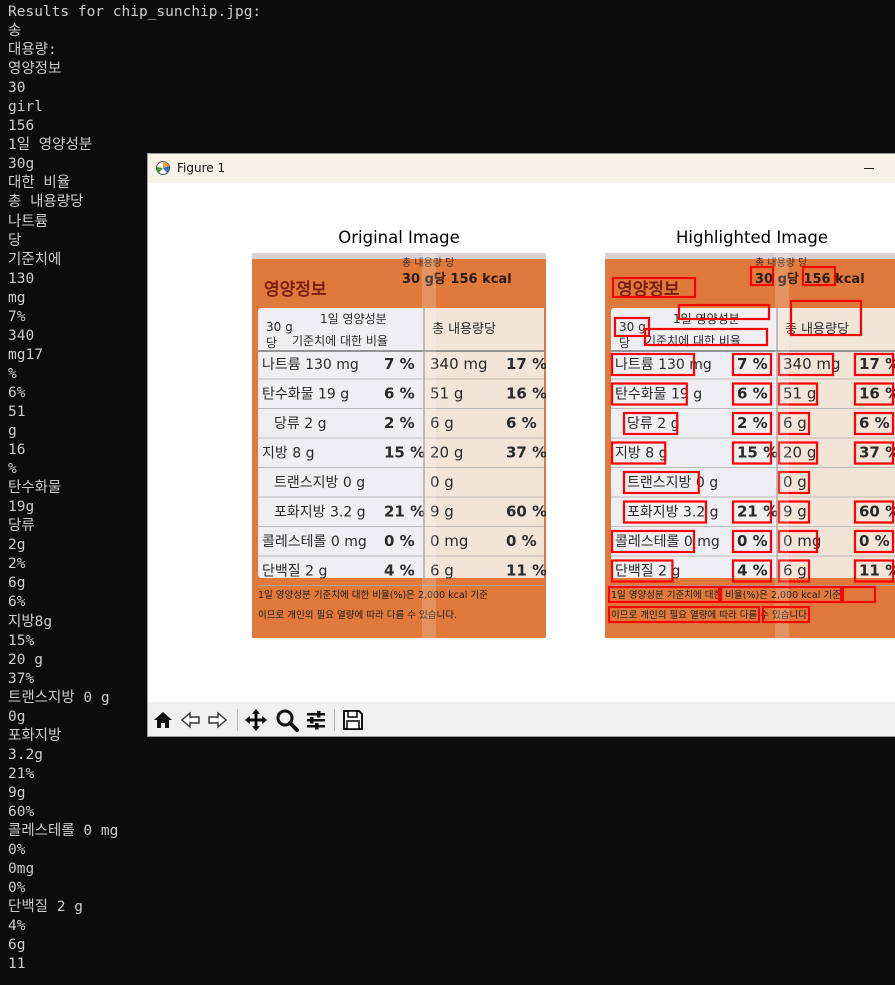 The height and width of the screenshot is (985, 895). What do you see at coordinates (340, 341) in the screenshot?
I see `label-col-head: 기준치에 대한 비율` at bounding box center [340, 341].